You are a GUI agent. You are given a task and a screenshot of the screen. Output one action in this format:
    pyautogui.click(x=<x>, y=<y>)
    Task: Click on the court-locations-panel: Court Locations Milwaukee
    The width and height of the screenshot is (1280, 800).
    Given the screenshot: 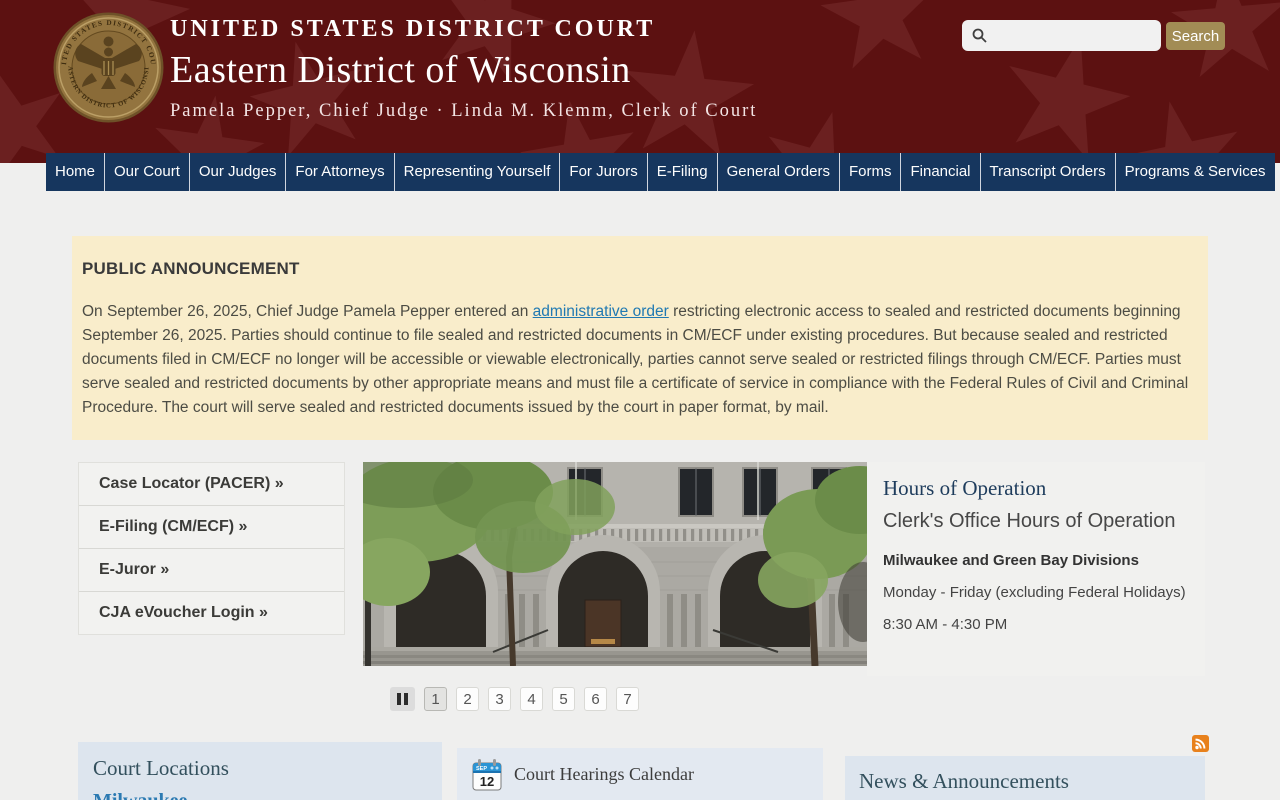 What is the action you would take?
    pyautogui.click(x=260, y=771)
    